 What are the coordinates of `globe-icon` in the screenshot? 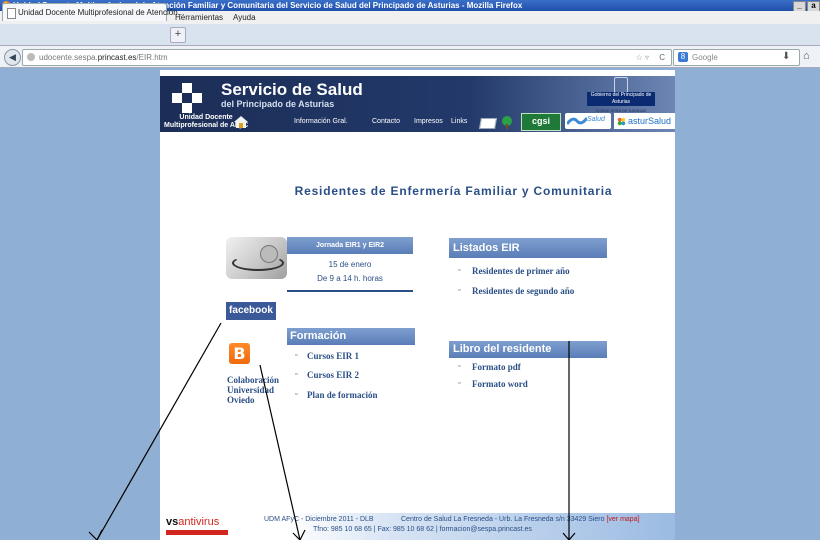 It's located at (31, 57).